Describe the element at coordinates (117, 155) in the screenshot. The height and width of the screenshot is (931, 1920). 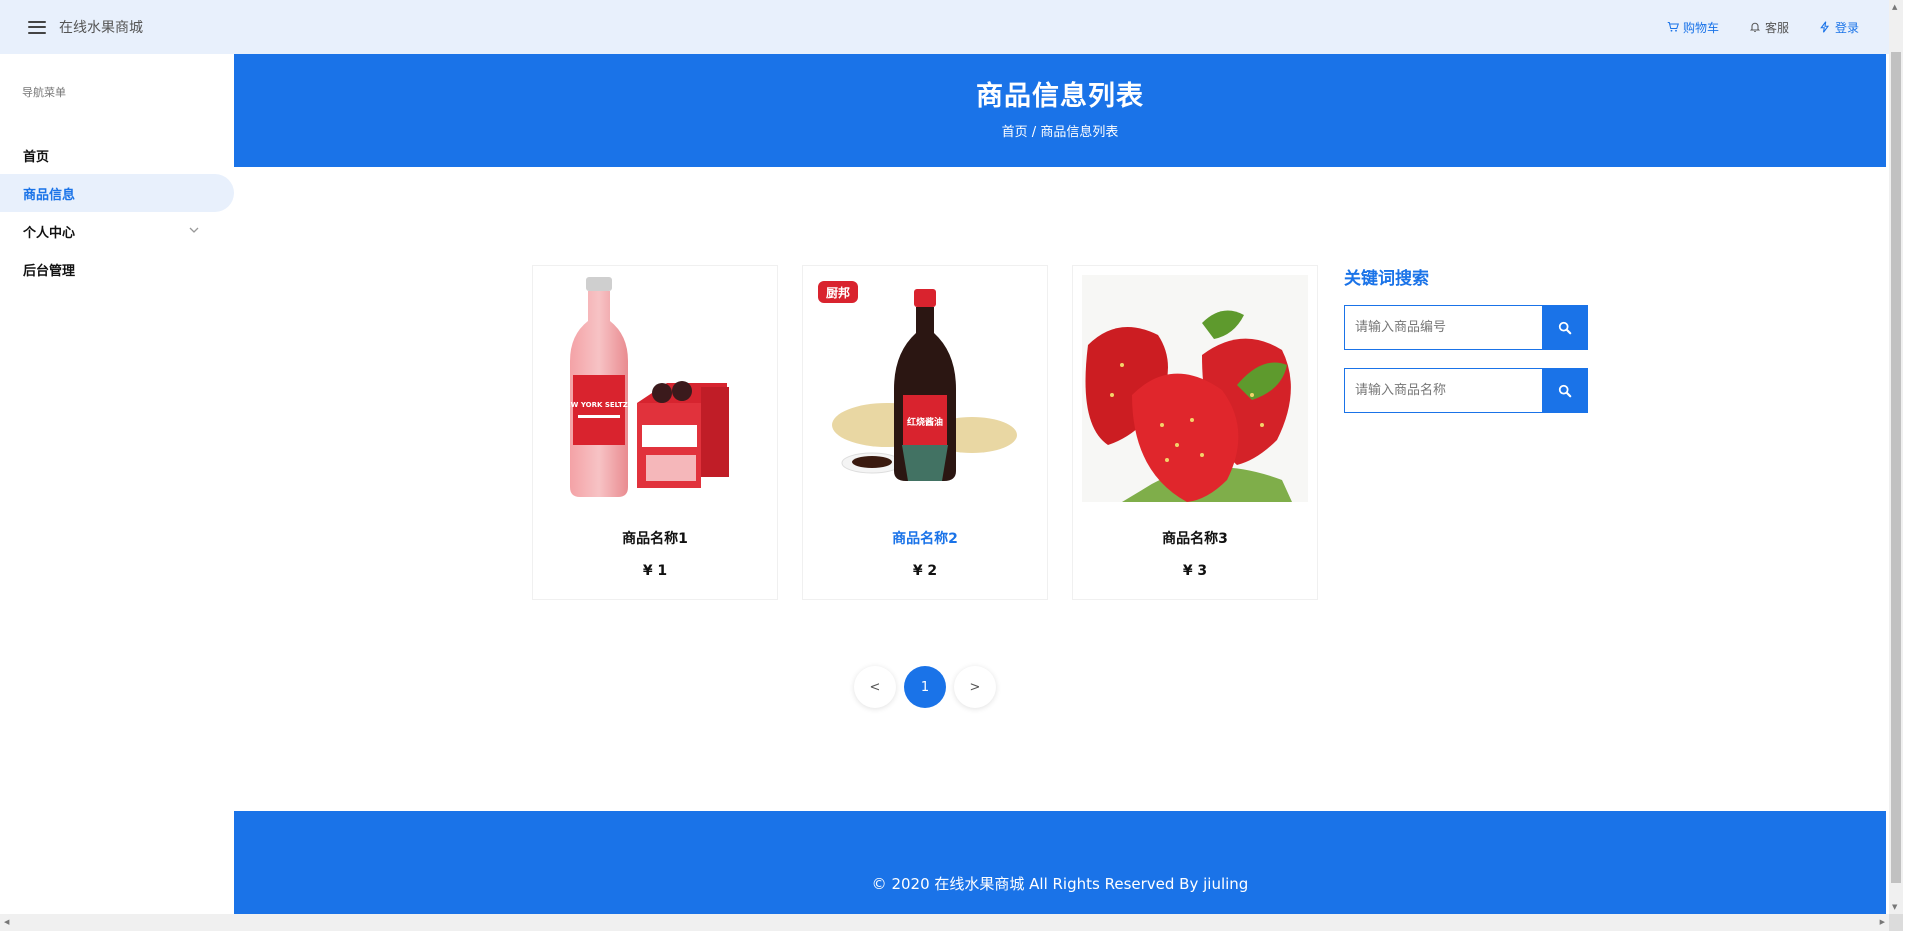
I see `sidebar-item-home: 首页` at that location.